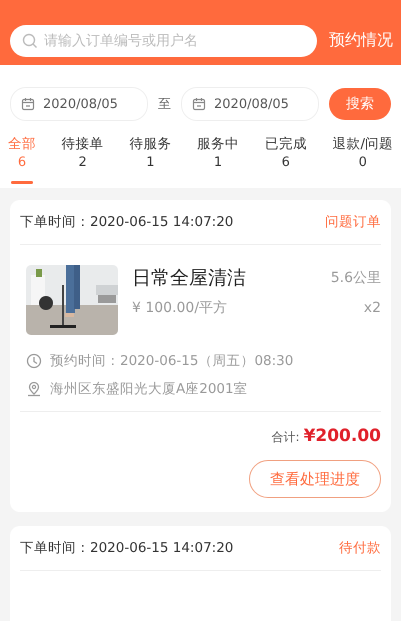 The image size is (401, 621). What do you see at coordinates (362, 161) in the screenshot?
I see `status-tab: 退款/问题 0` at bounding box center [362, 161].